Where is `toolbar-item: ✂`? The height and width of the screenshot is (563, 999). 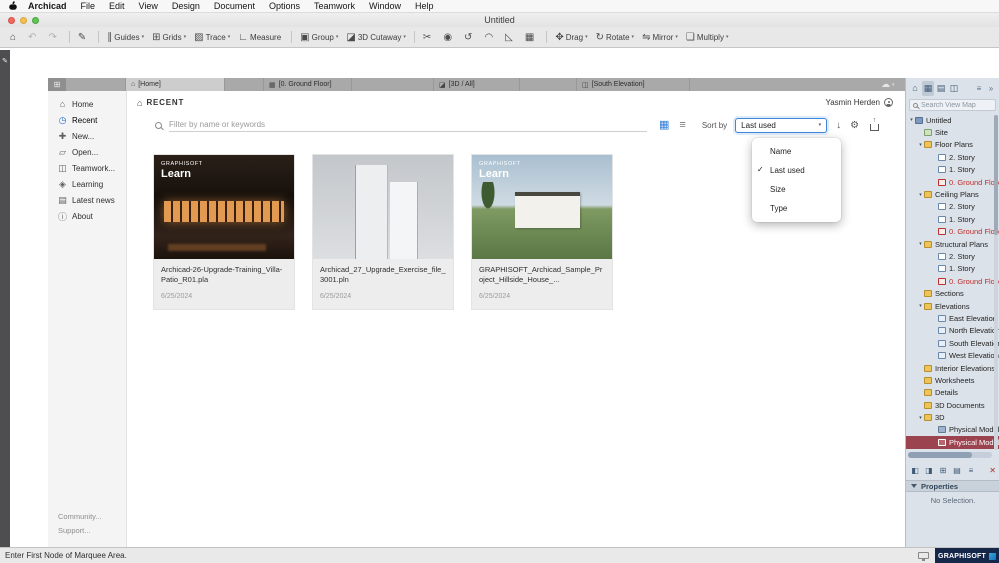
toolbar-item: ✂ is located at coordinates (429, 37).